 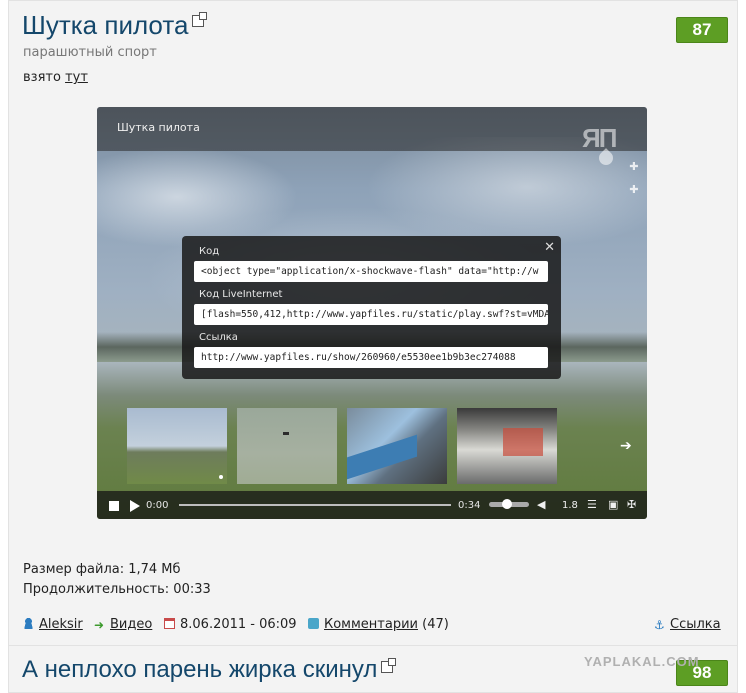 What do you see at coordinates (695, 624) in the screenshot?
I see `permalink-link: Ссылка` at bounding box center [695, 624].